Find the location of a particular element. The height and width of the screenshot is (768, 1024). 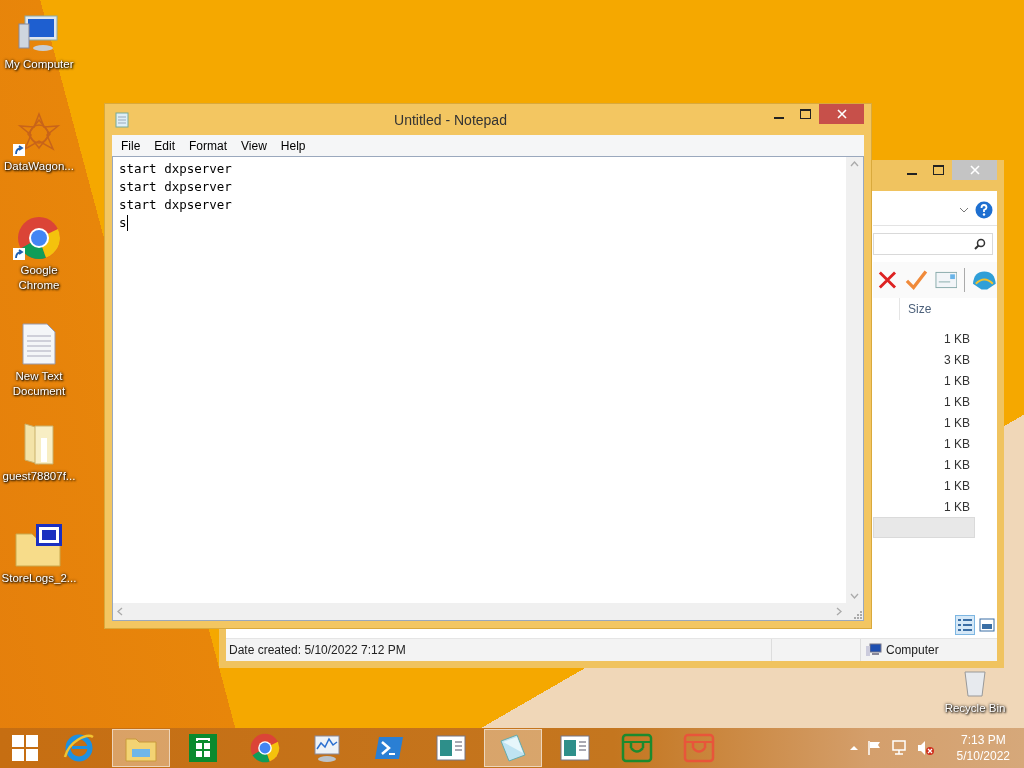

shell-icon is located at coordinates (984, 280).